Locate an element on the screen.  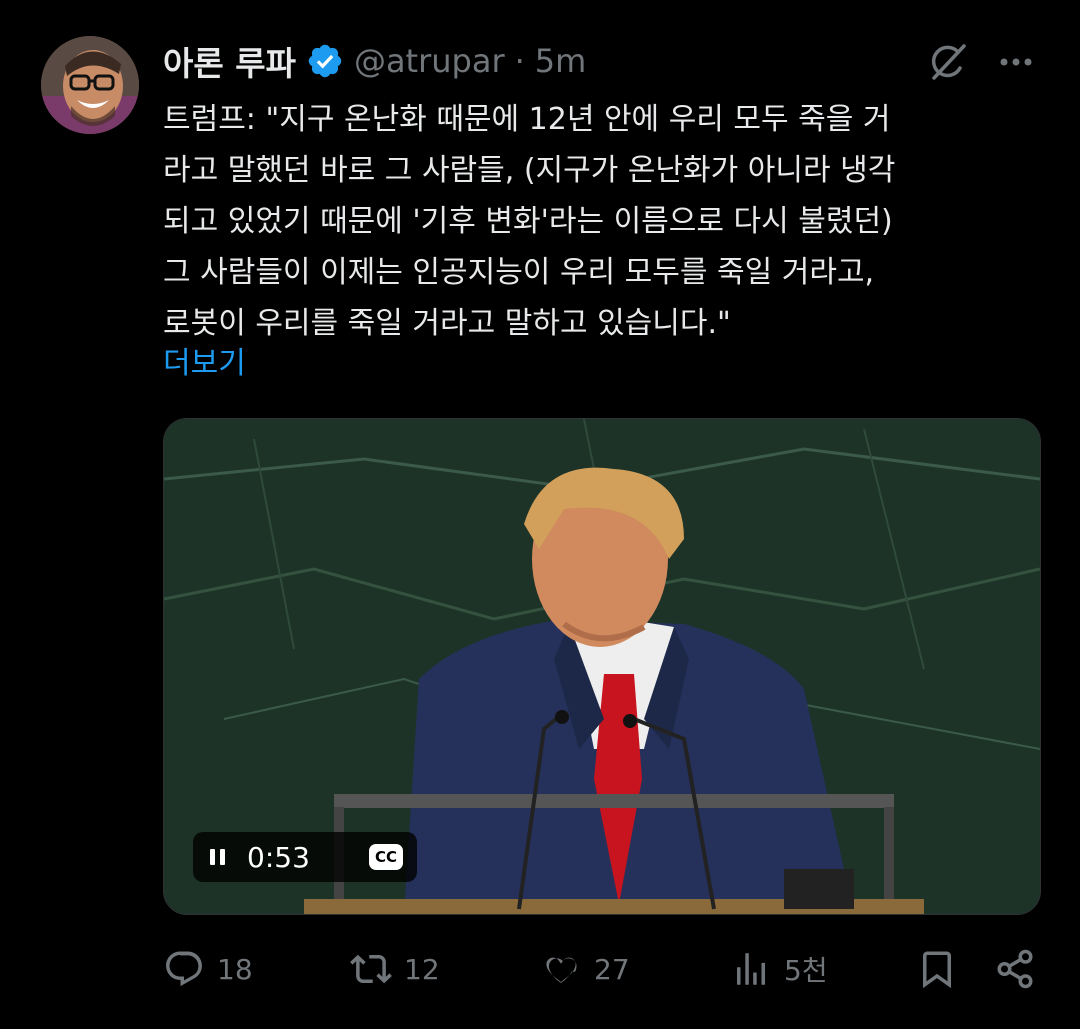
share-button is located at coordinates (1015, 969).